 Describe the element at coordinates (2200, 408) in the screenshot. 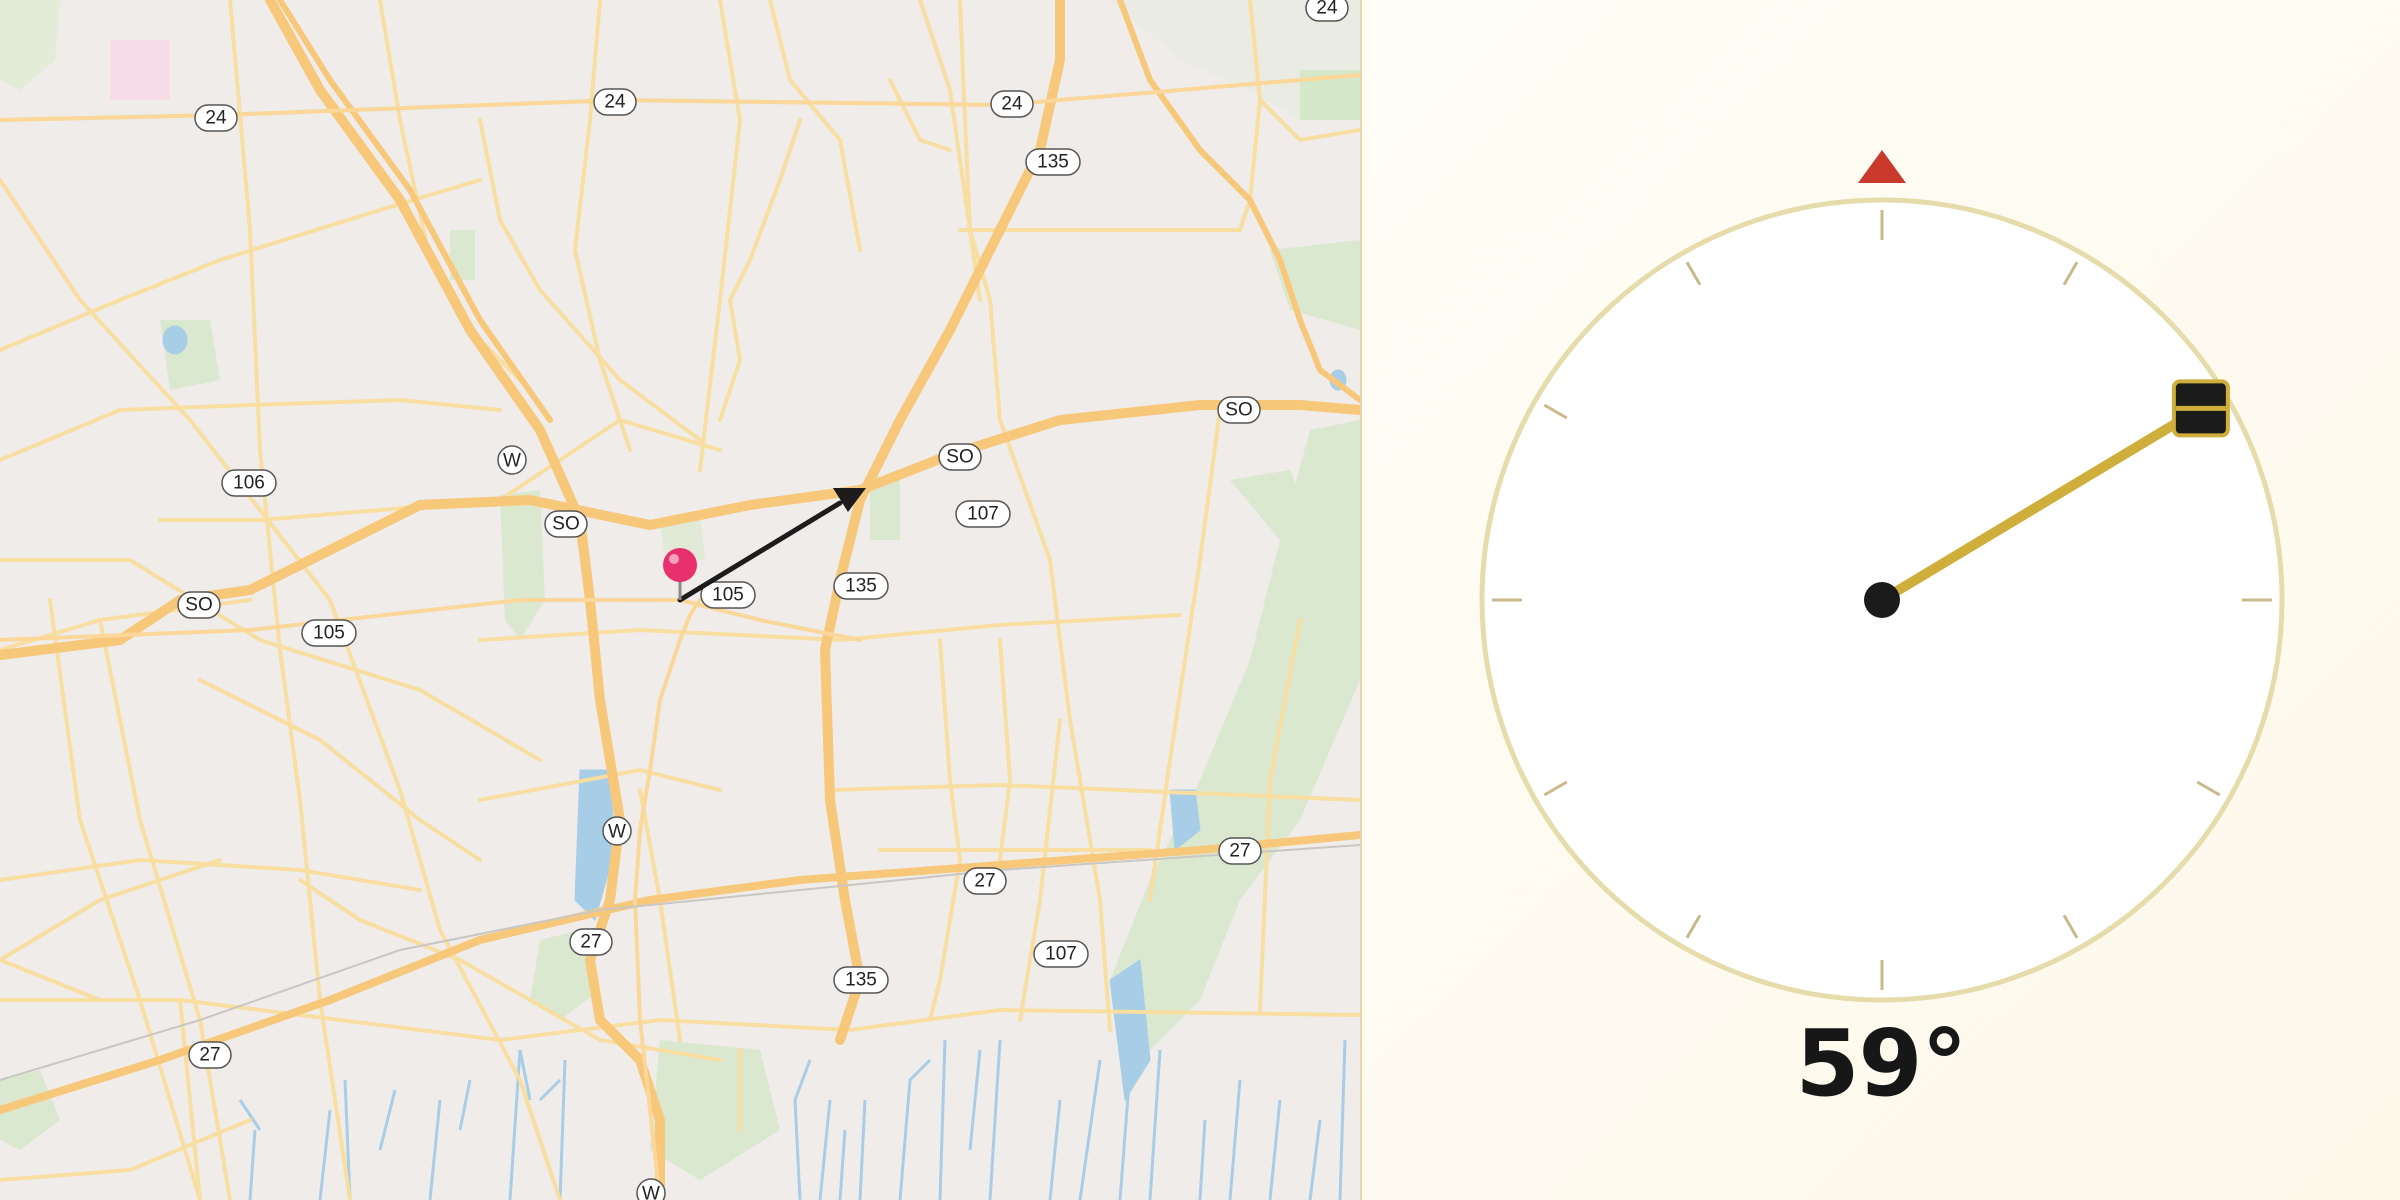

I see `needle-handle` at that location.